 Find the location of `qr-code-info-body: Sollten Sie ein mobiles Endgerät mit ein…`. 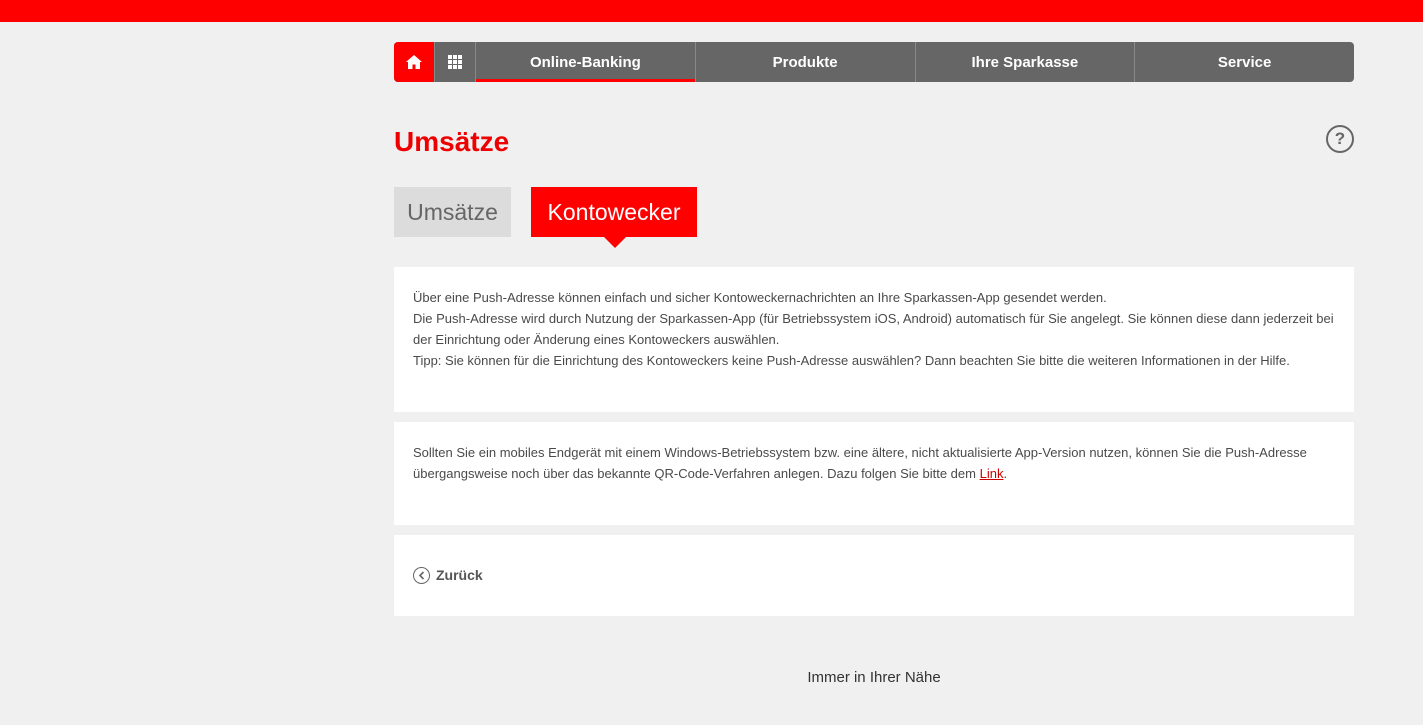

qr-code-info-body: Sollten Sie ein mobiles Endgerät mit ein… is located at coordinates (860, 463).